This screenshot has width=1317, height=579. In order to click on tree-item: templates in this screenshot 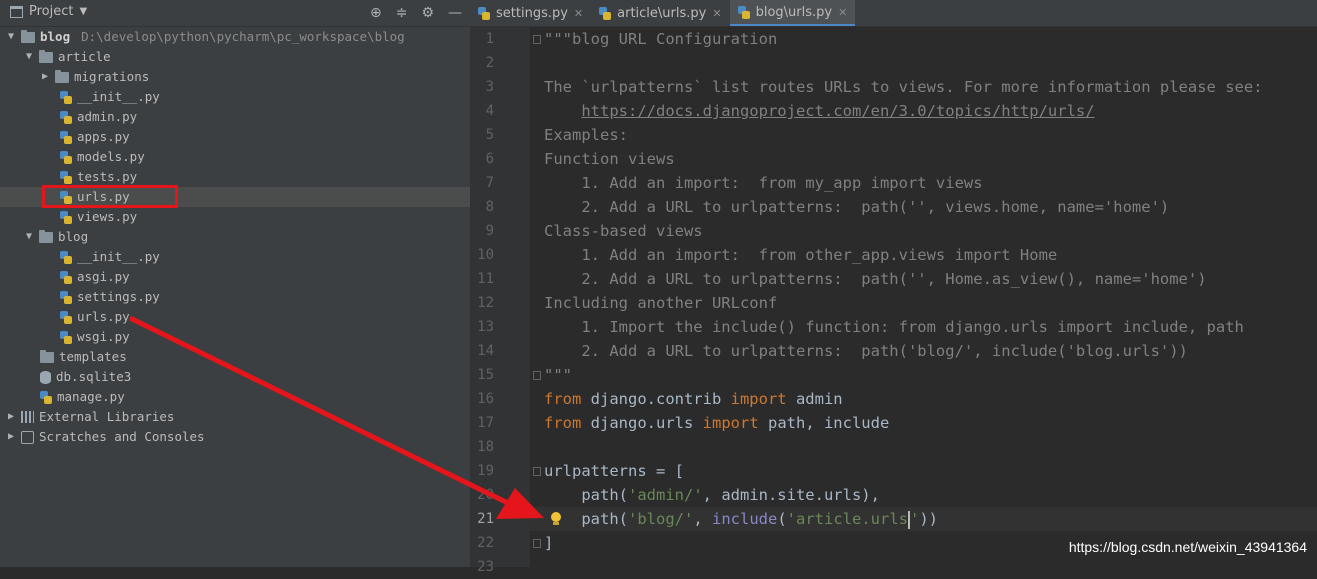, I will do `click(235, 357)`.